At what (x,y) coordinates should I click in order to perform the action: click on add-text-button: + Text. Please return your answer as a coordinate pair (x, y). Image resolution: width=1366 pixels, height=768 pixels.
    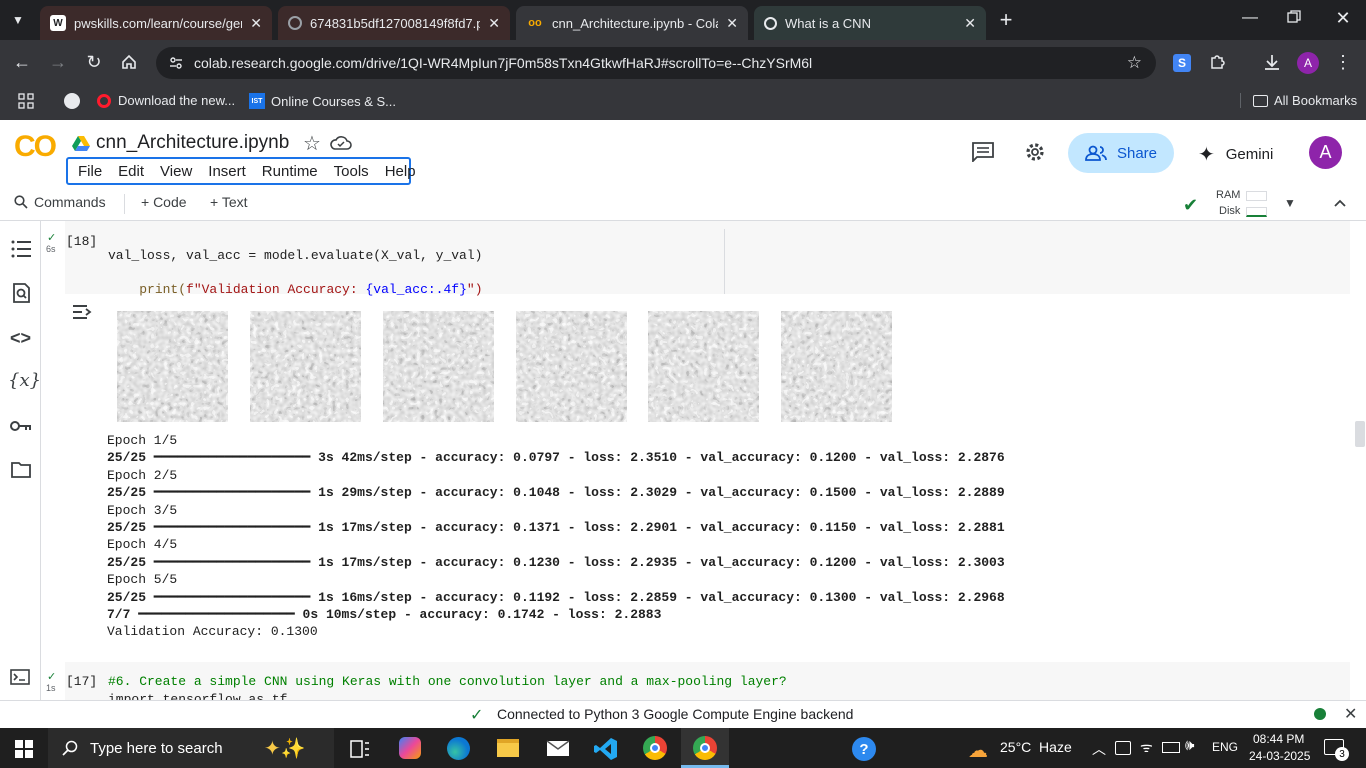
    Looking at the image, I should click on (229, 202).